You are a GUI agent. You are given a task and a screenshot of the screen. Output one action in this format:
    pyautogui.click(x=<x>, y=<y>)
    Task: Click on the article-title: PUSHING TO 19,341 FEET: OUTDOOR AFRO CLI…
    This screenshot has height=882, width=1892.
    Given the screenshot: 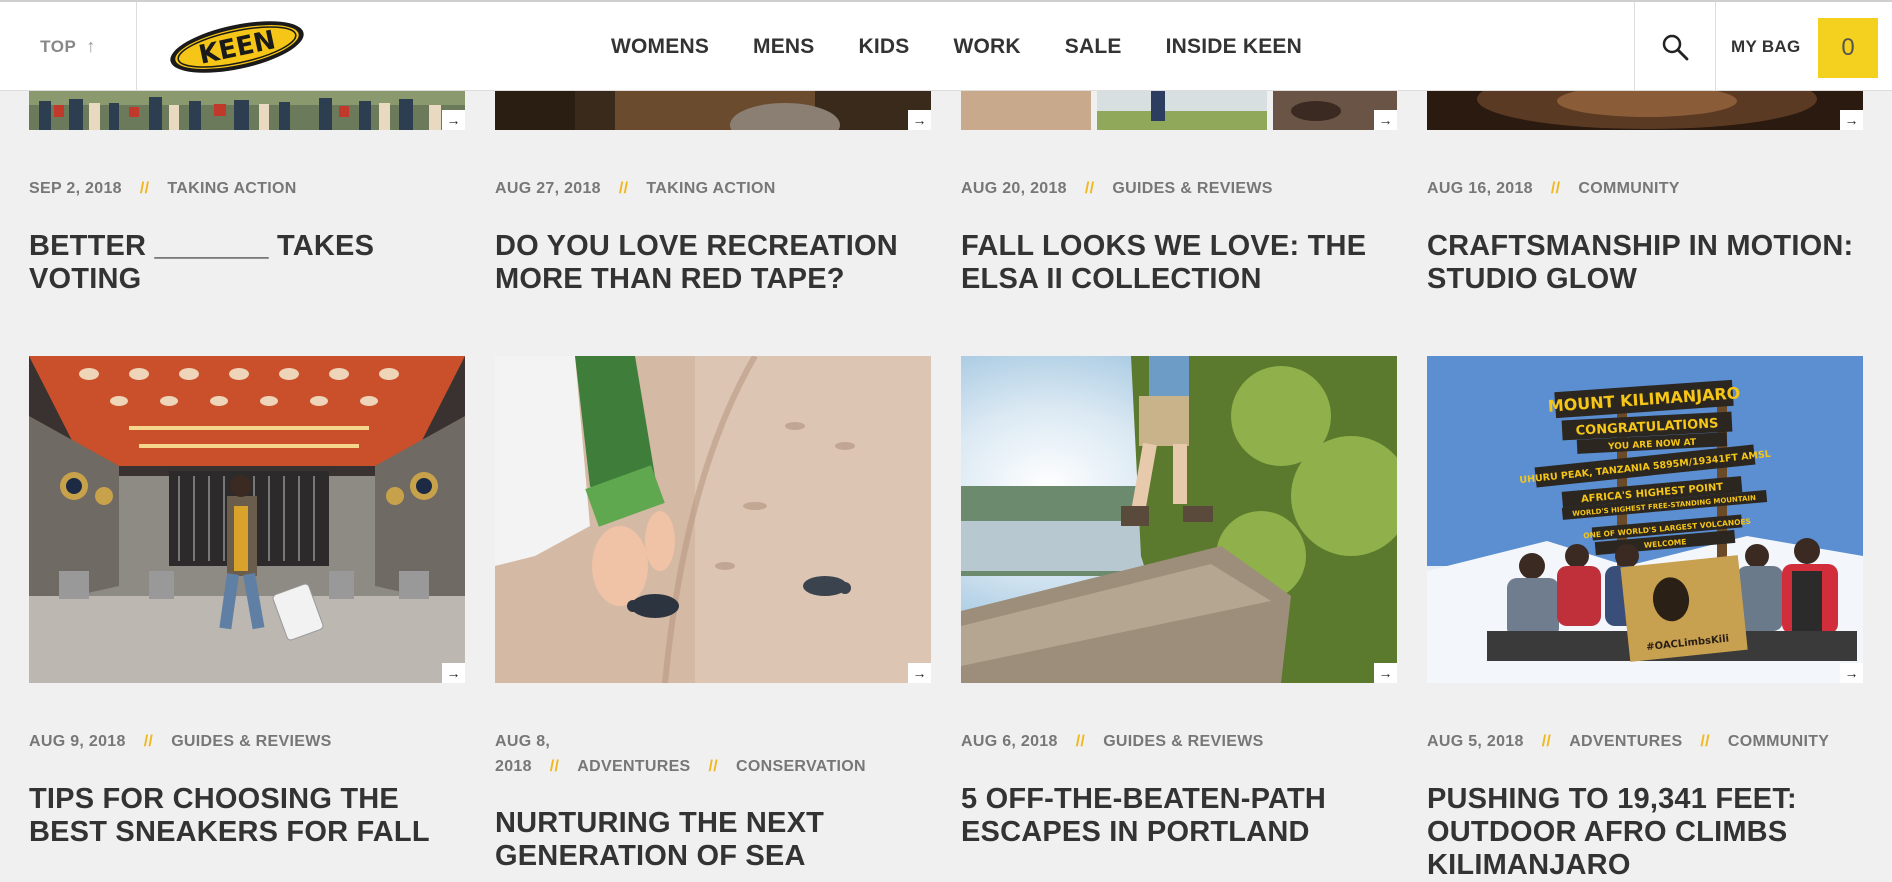 What is the action you would take?
    pyautogui.click(x=1637, y=832)
    